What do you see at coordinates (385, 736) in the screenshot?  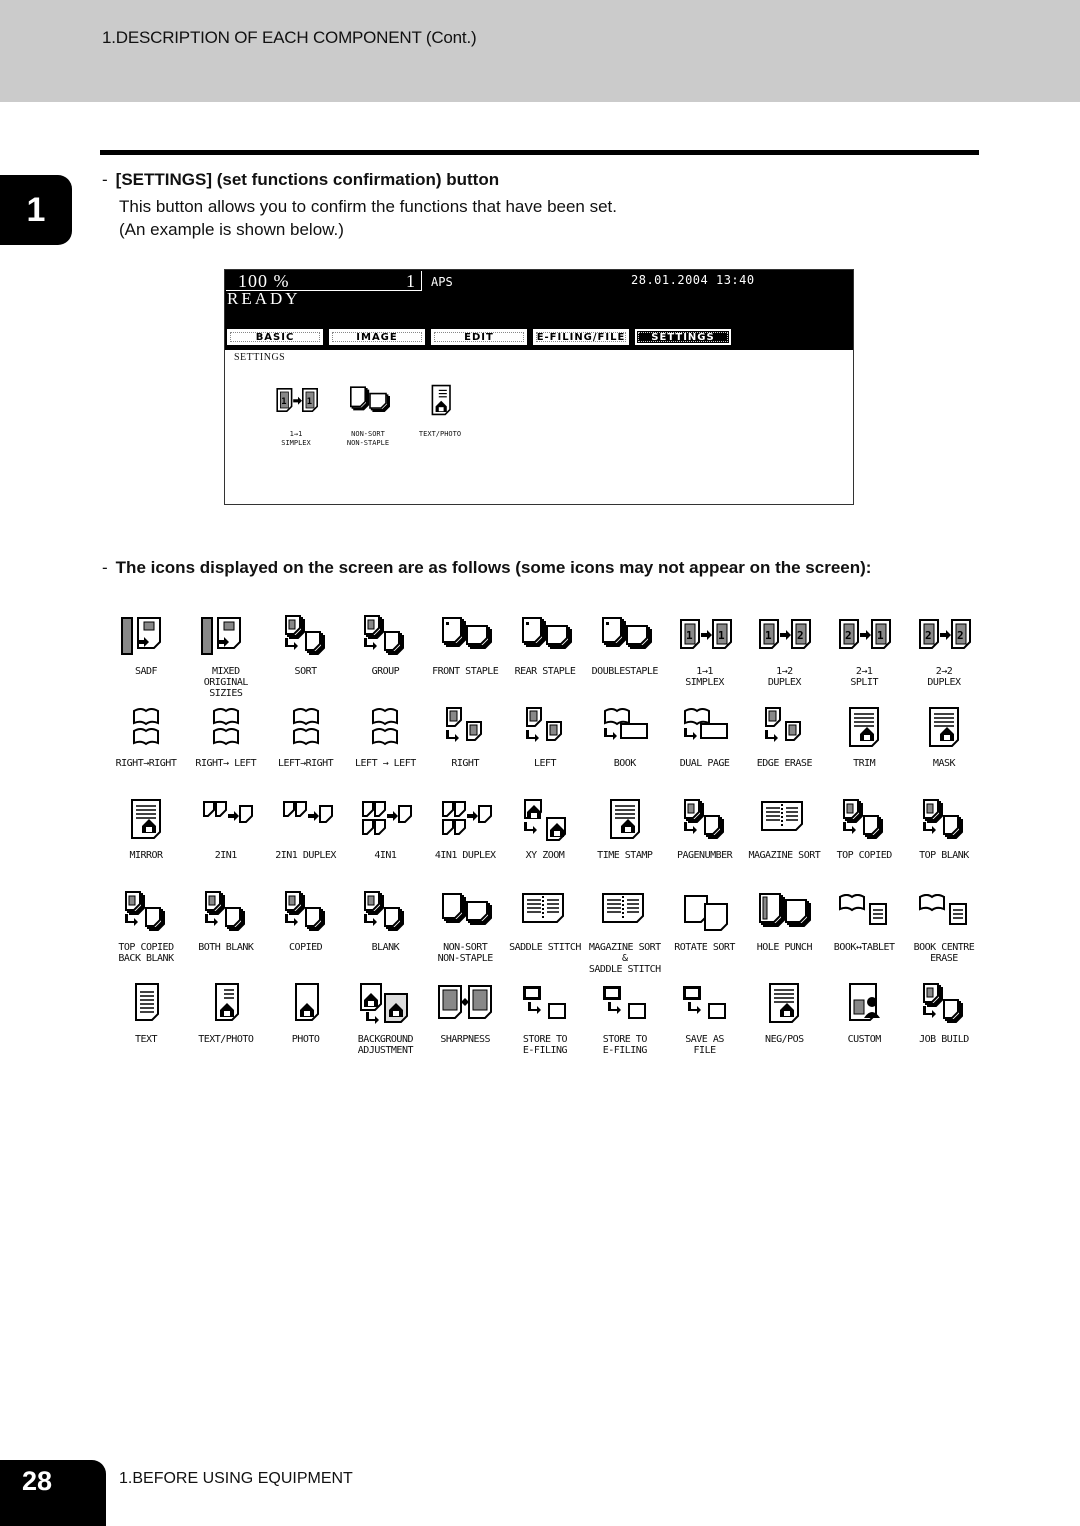 I see `icon-legend-item: LEFT → LEFT` at bounding box center [385, 736].